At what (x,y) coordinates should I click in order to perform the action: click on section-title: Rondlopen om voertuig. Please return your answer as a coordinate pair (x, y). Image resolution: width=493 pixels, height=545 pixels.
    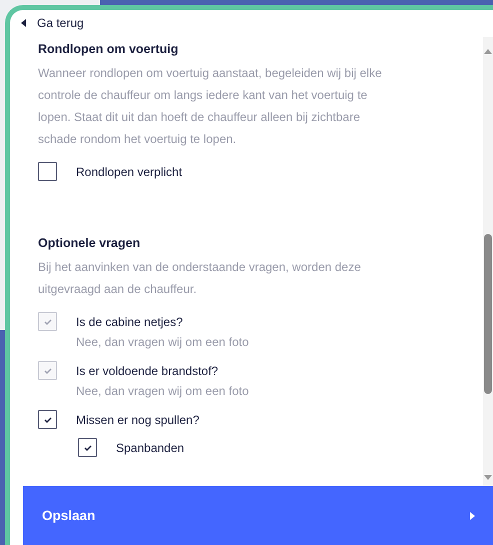
    Looking at the image, I should click on (109, 49).